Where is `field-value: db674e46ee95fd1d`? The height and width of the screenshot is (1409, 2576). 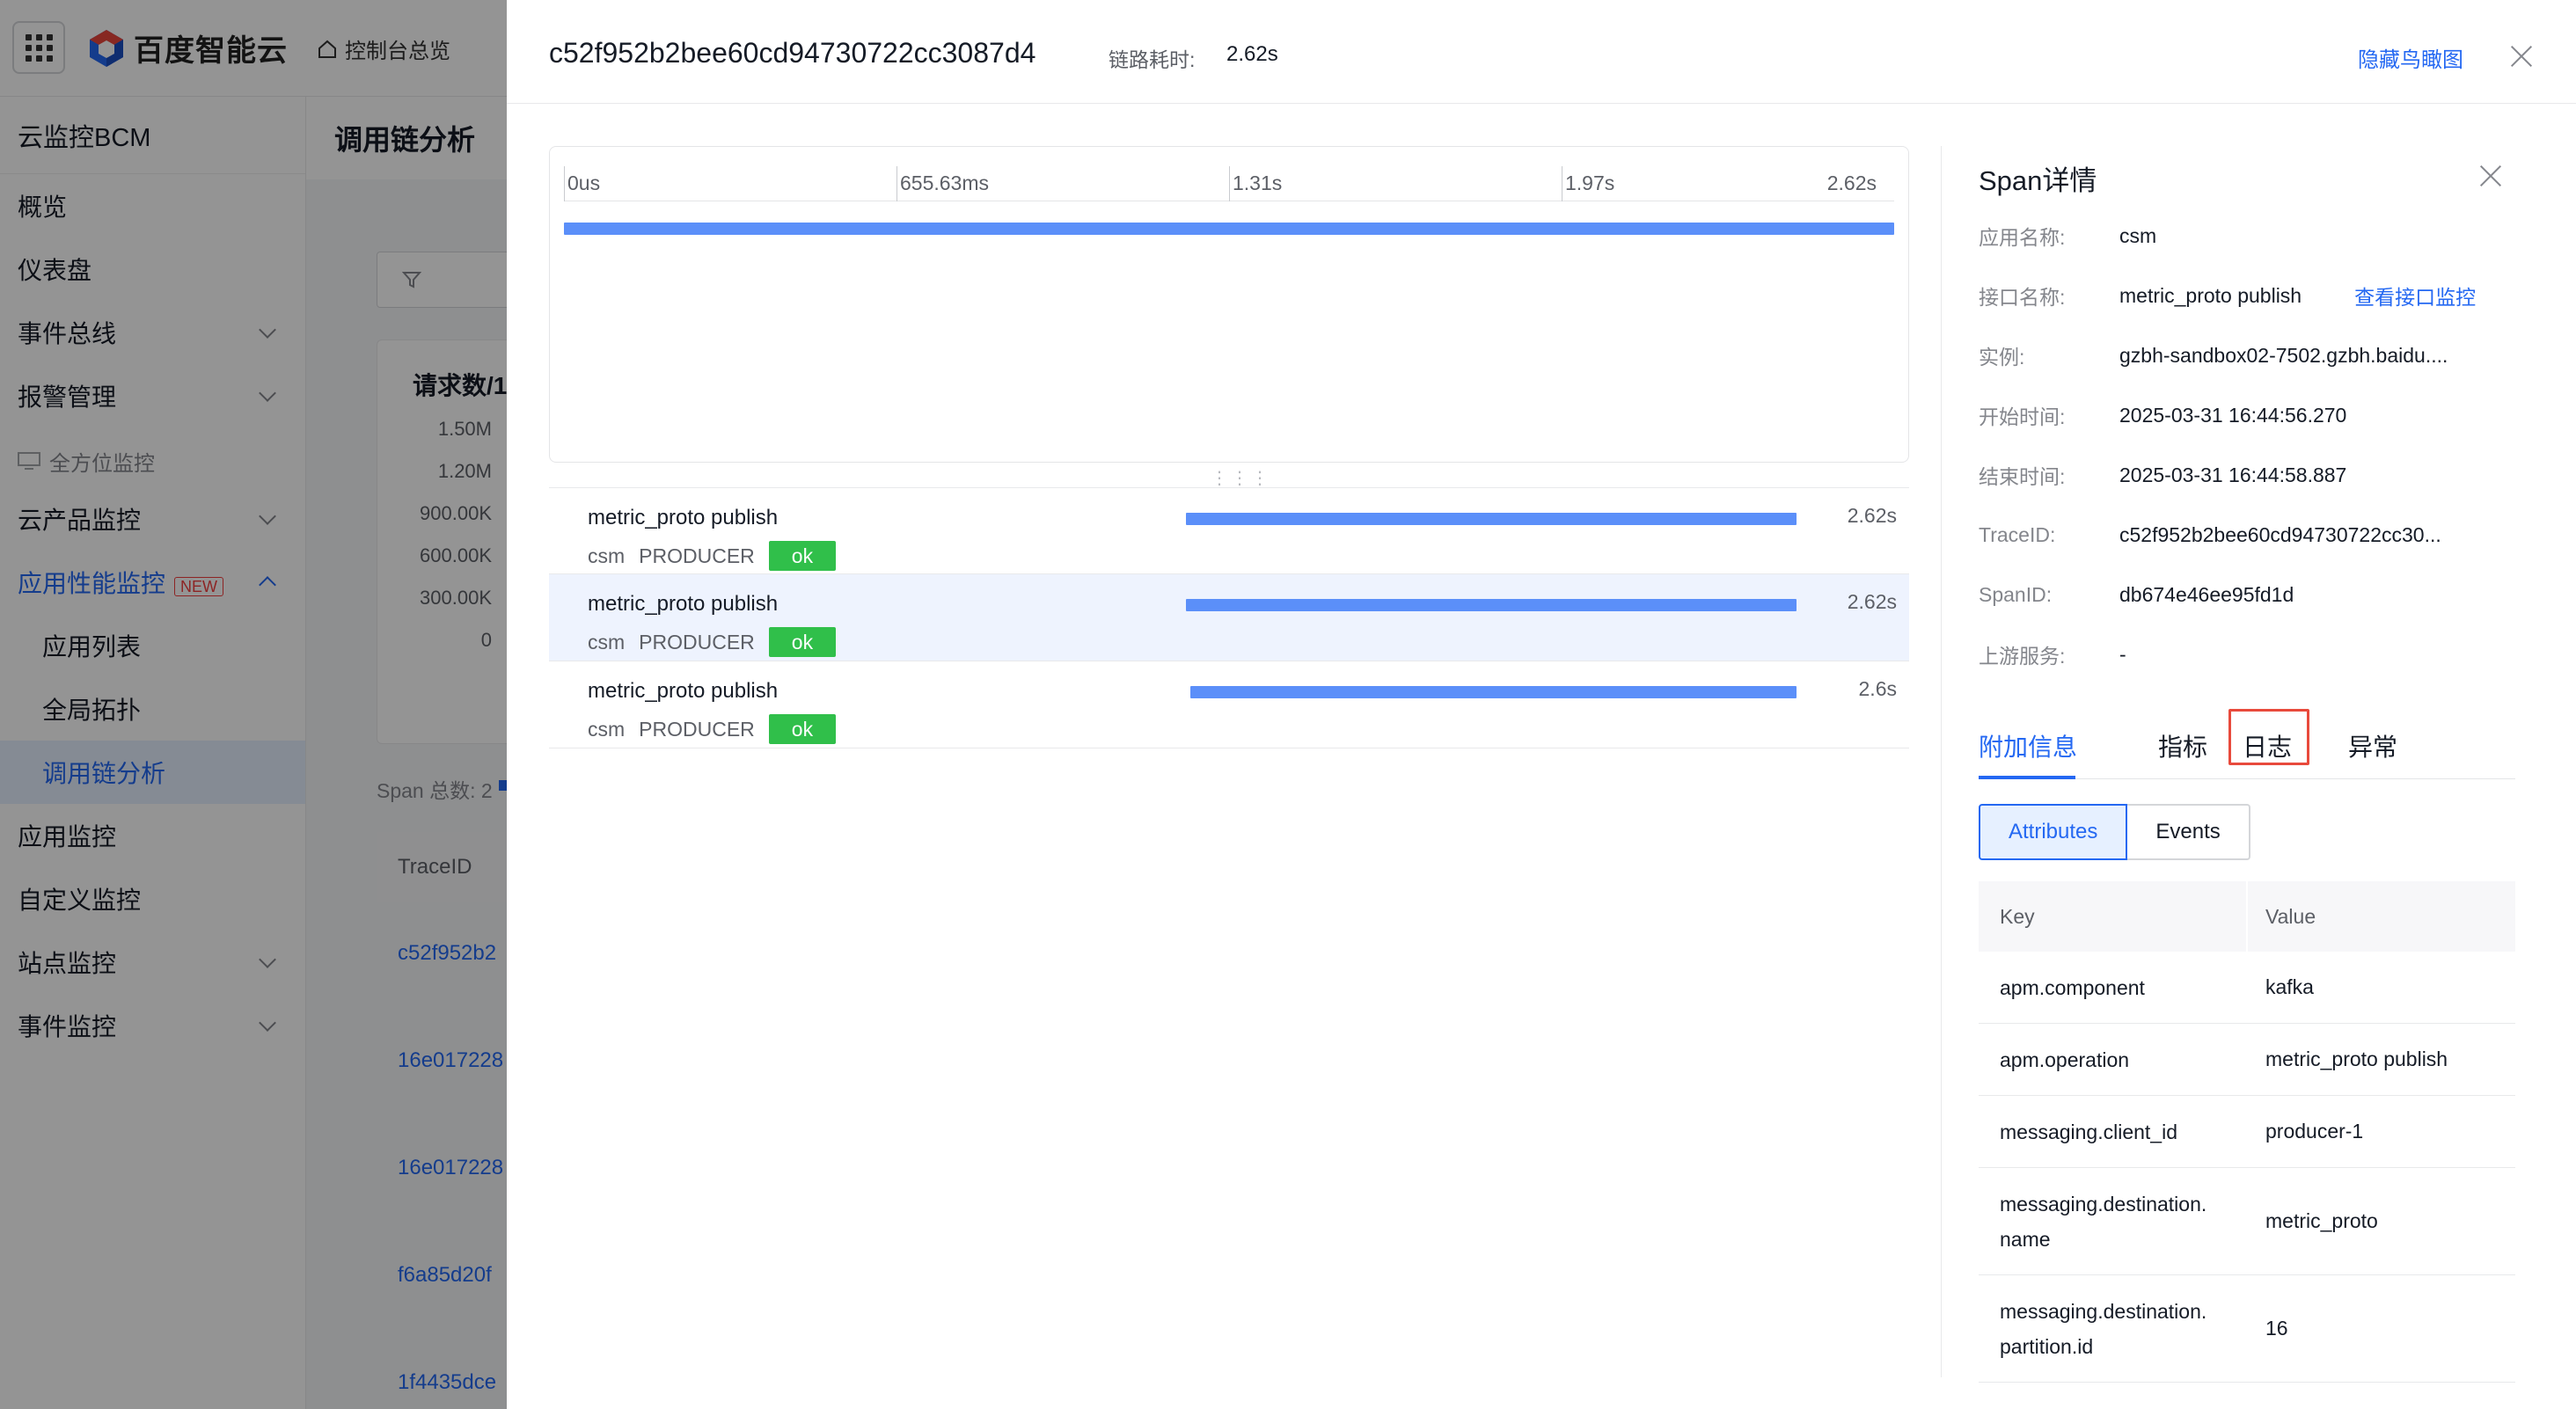
field-value: db674e46ee95fd1d is located at coordinates (2206, 594).